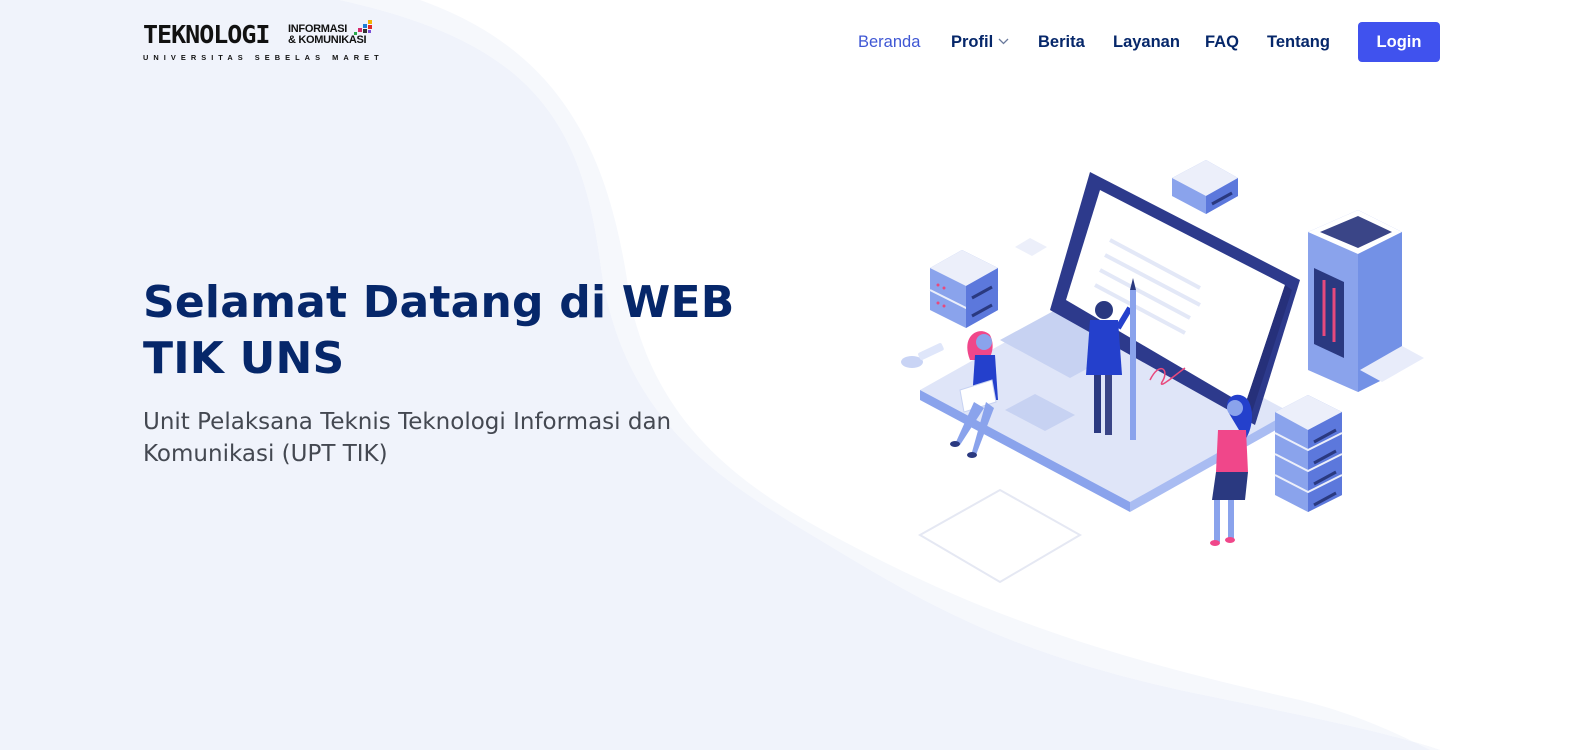 This screenshot has width=1584, height=750. I want to click on login-button: Login, so click(1399, 42).